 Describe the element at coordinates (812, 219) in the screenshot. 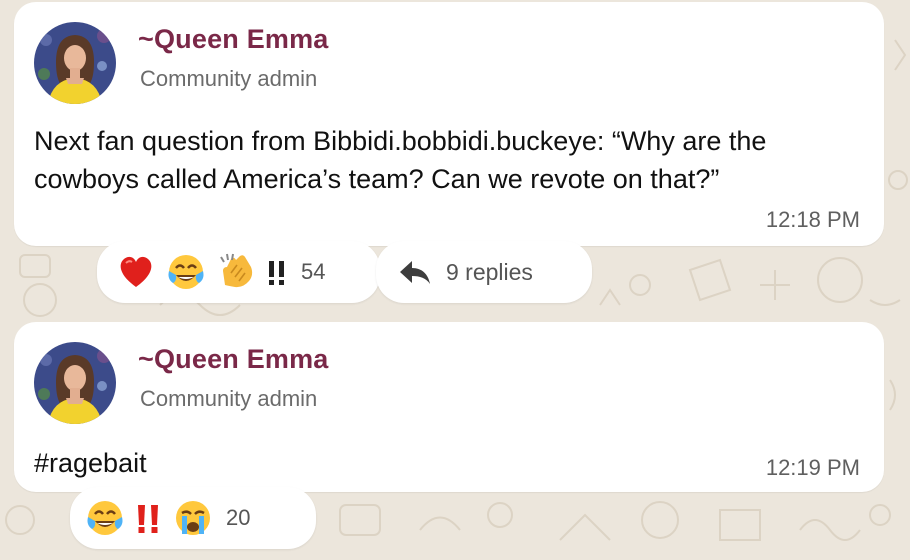

I see `message-timestamp: 12:18 PM` at that location.